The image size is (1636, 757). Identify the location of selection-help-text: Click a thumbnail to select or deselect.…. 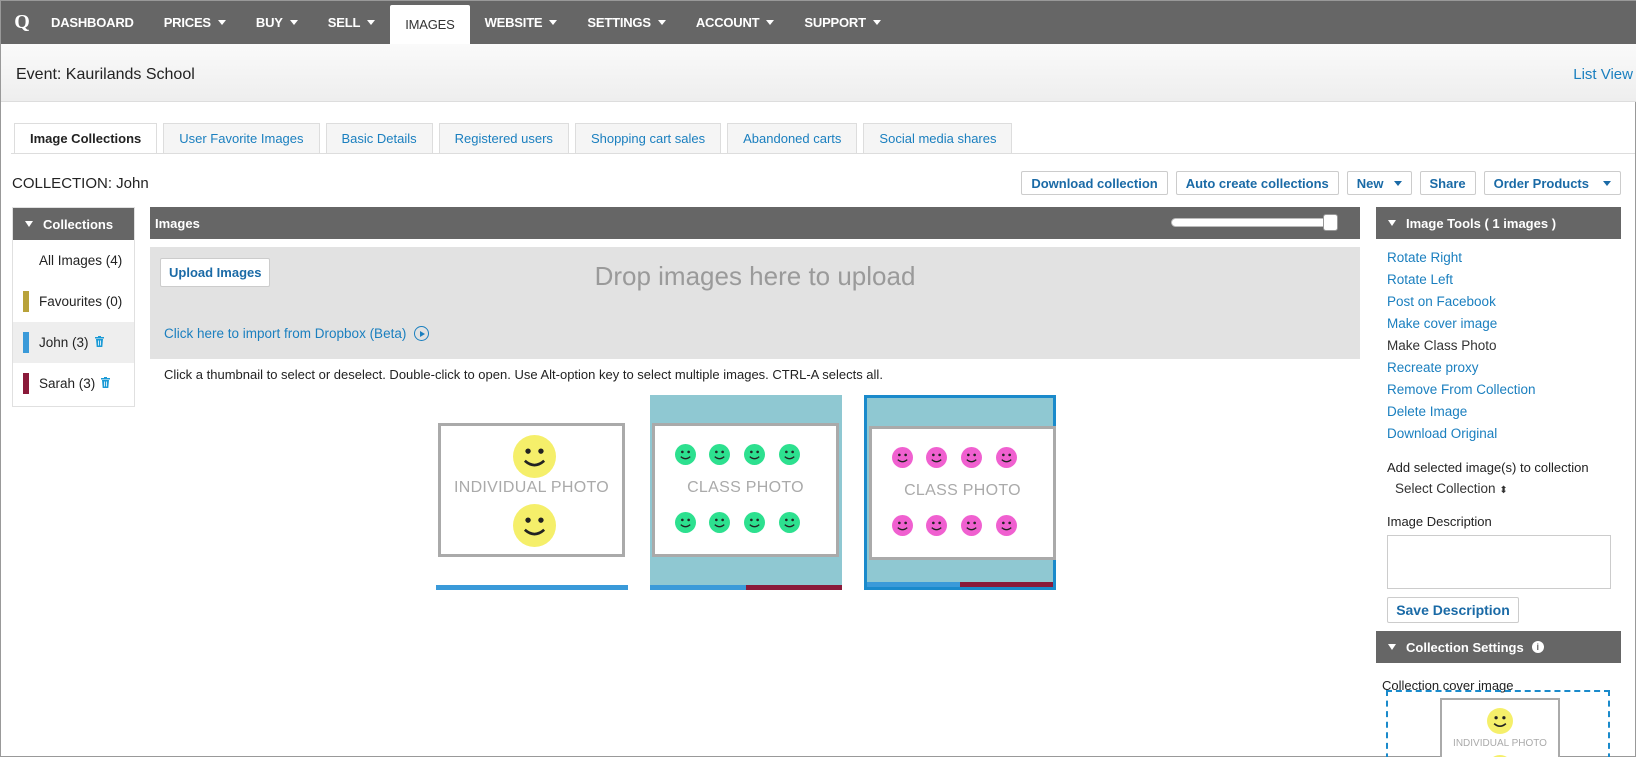
(523, 374).